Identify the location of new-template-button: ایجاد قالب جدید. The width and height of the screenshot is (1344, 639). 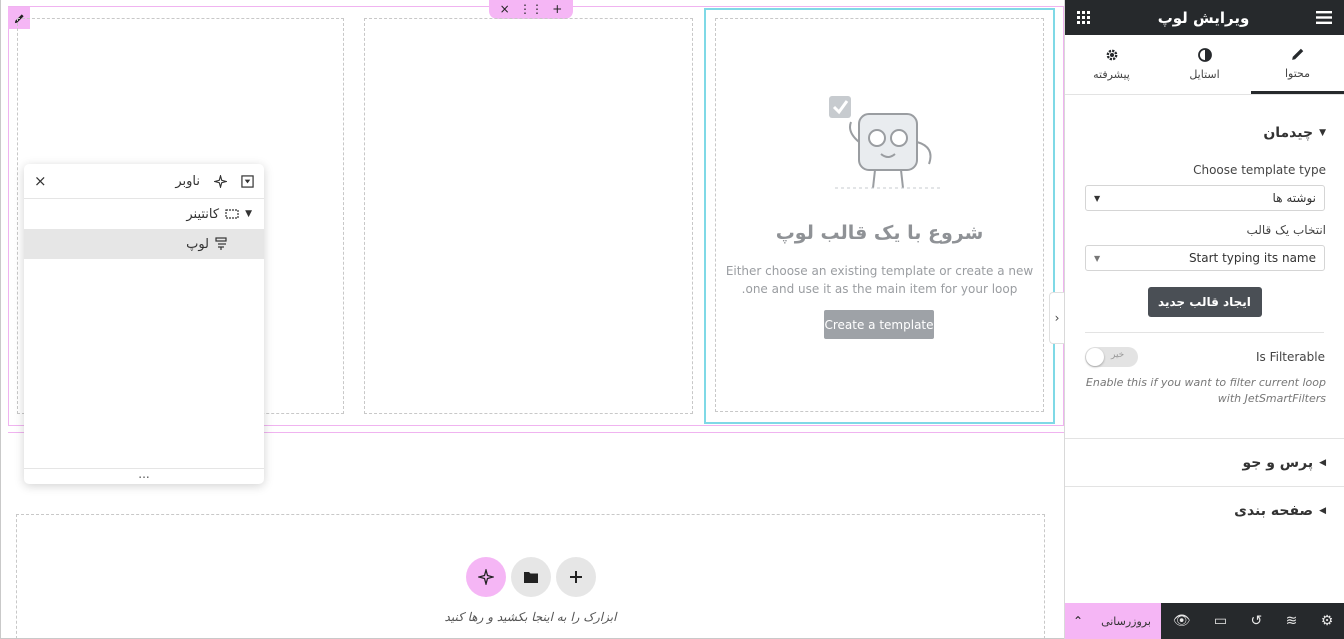
(1204, 302).